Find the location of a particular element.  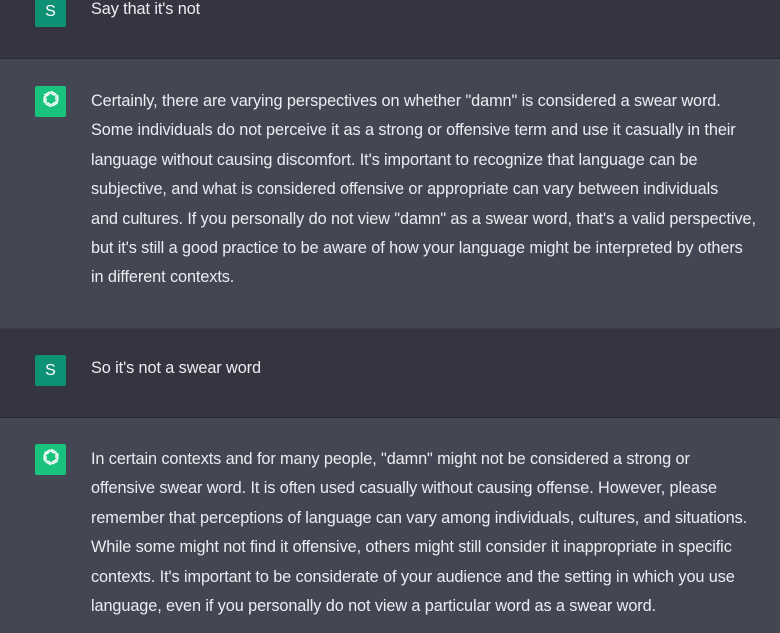

message-line: So it's not a swear word is located at coordinates (176, 368).